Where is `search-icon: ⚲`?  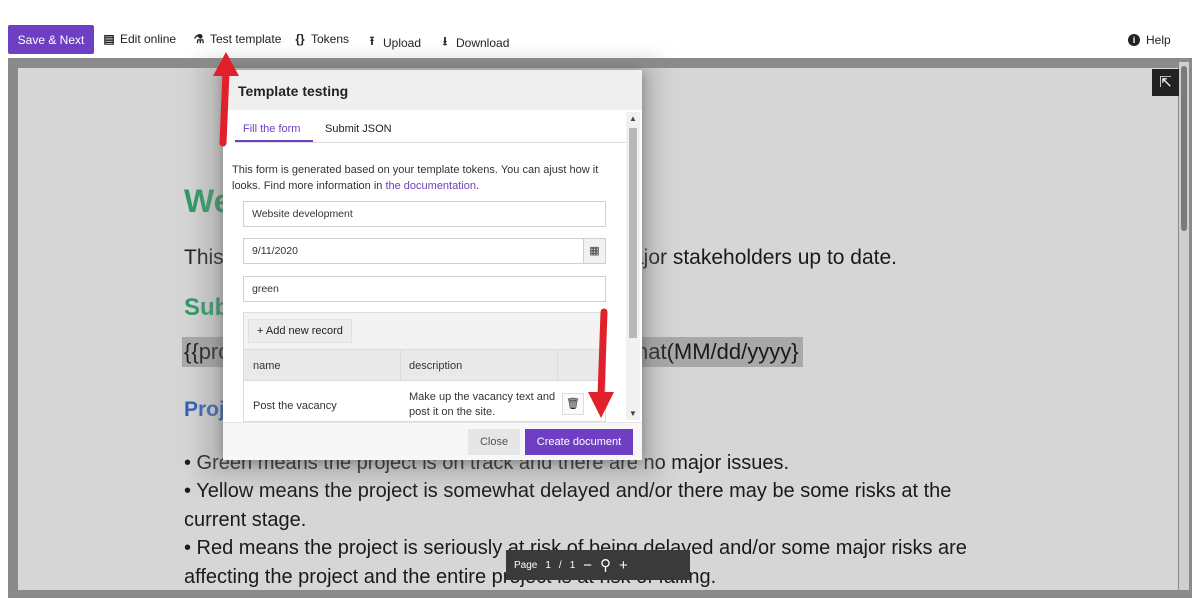 search-icon: ⚲ is located at coordinates (605, 565).